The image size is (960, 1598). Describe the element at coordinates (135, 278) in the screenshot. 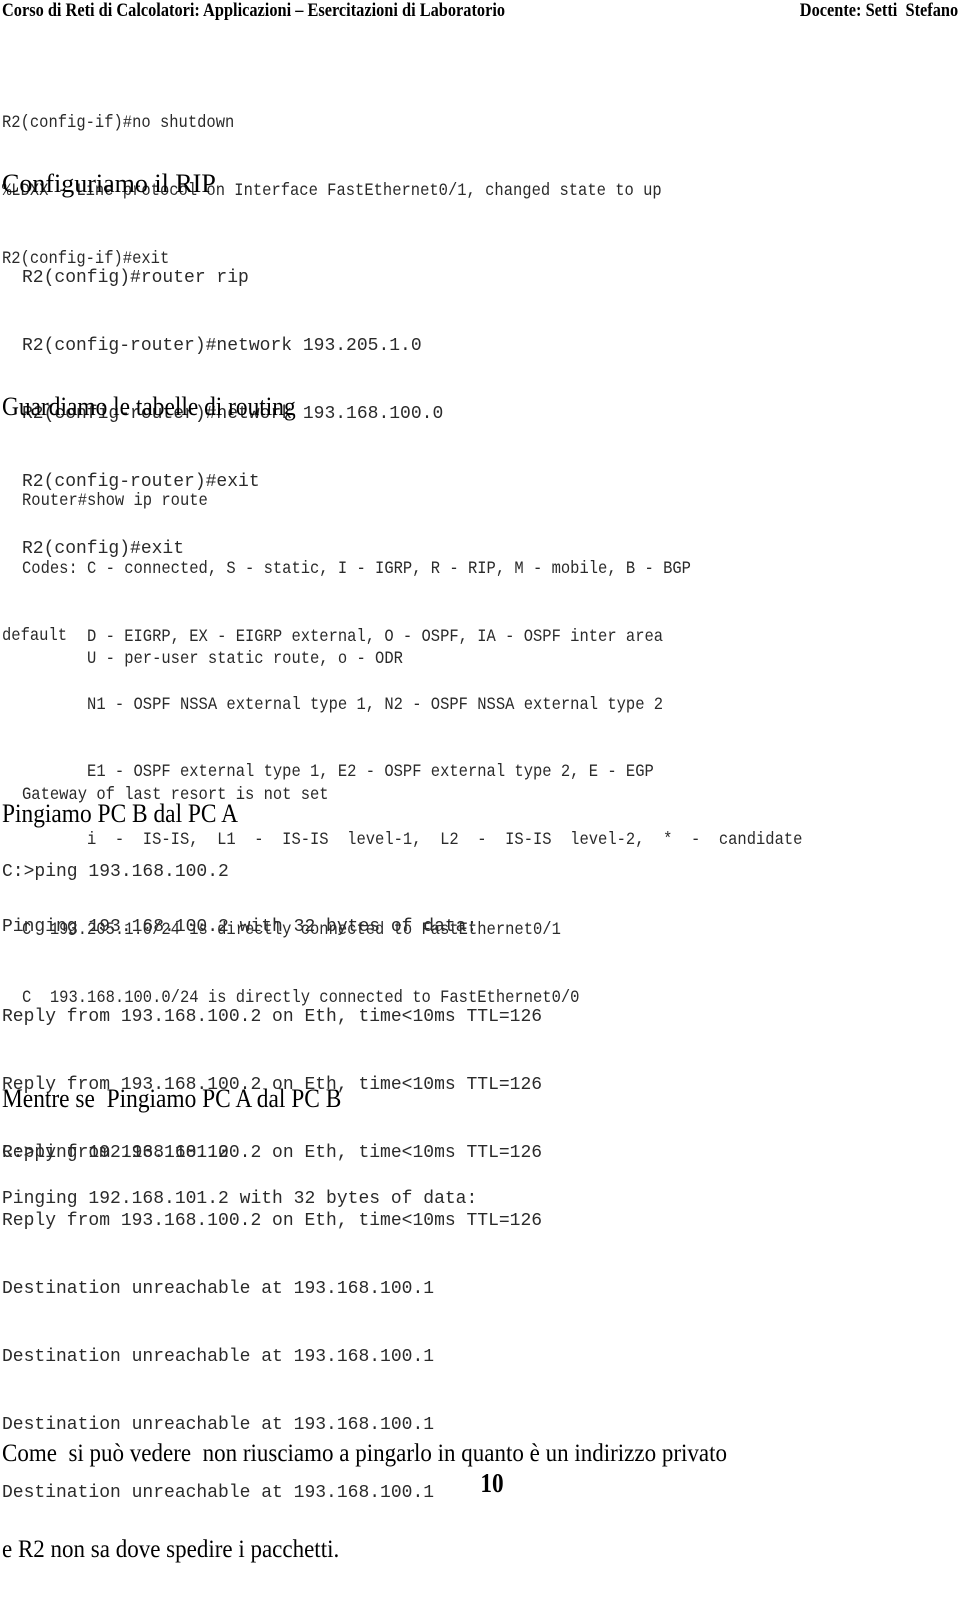

I see `console-line: R2(config)#router rip` at that location.